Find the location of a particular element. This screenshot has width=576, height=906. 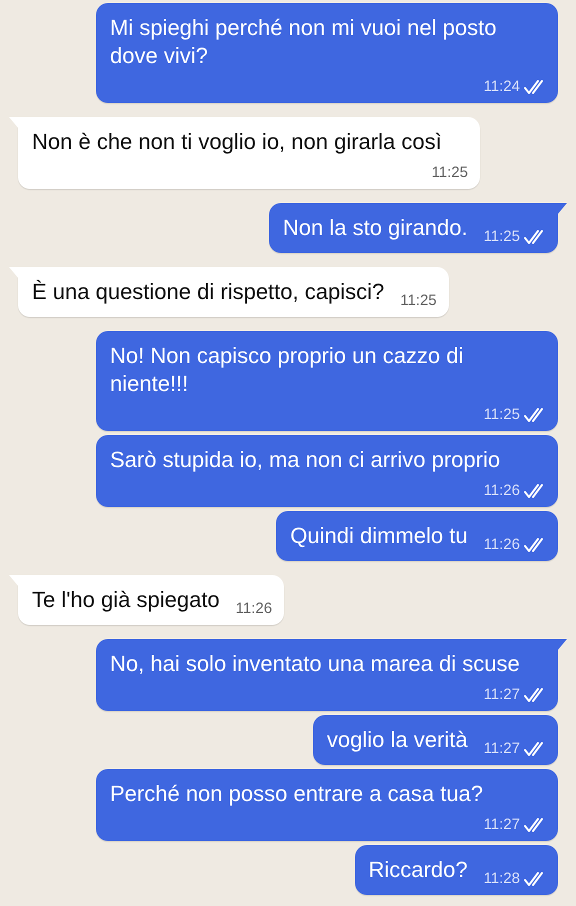

message-text: Te l'ho già spiegato is located at coordinates (126, 600).